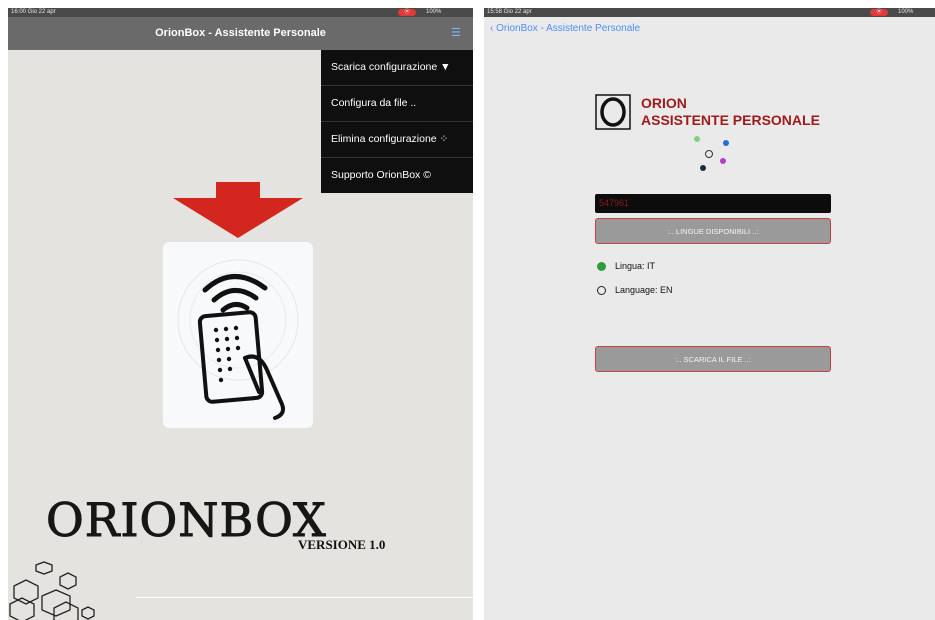  Describe the element at coordinates (613, 112) in the screenshot. I see `orion-logo-icon` at that location.